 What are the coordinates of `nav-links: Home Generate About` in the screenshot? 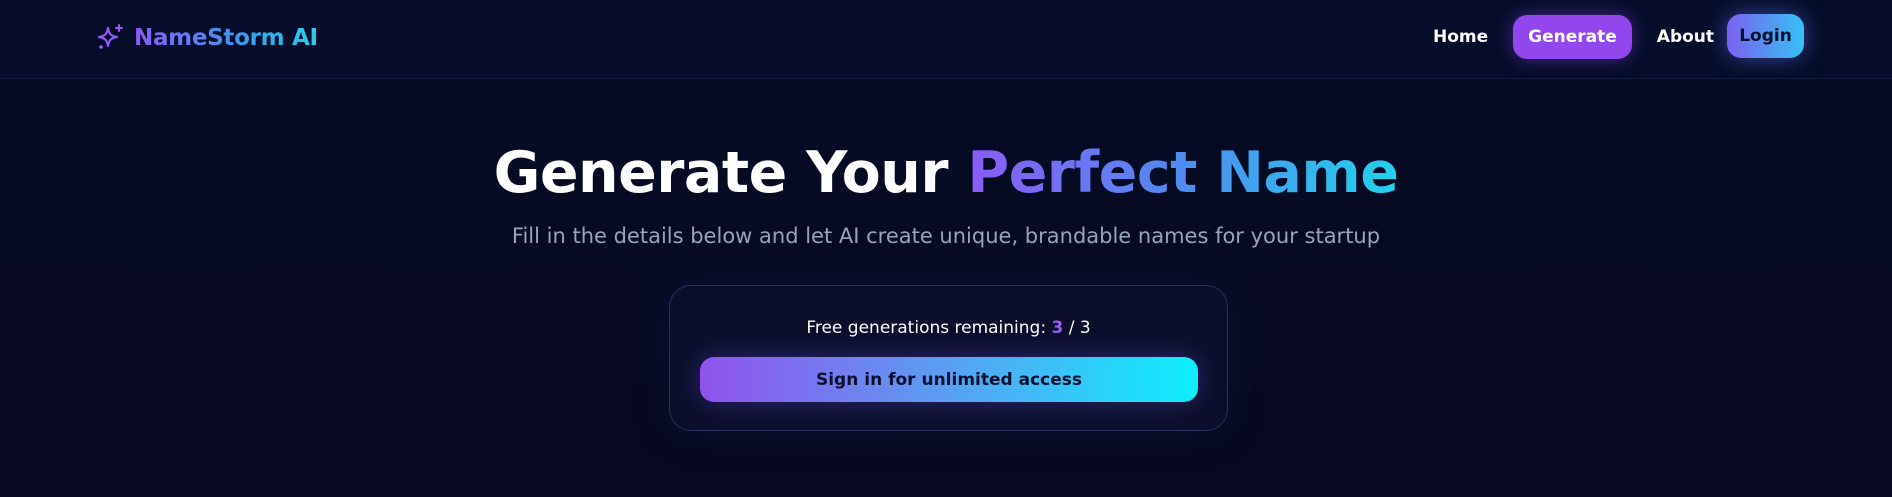 It's located at (1573, 37).